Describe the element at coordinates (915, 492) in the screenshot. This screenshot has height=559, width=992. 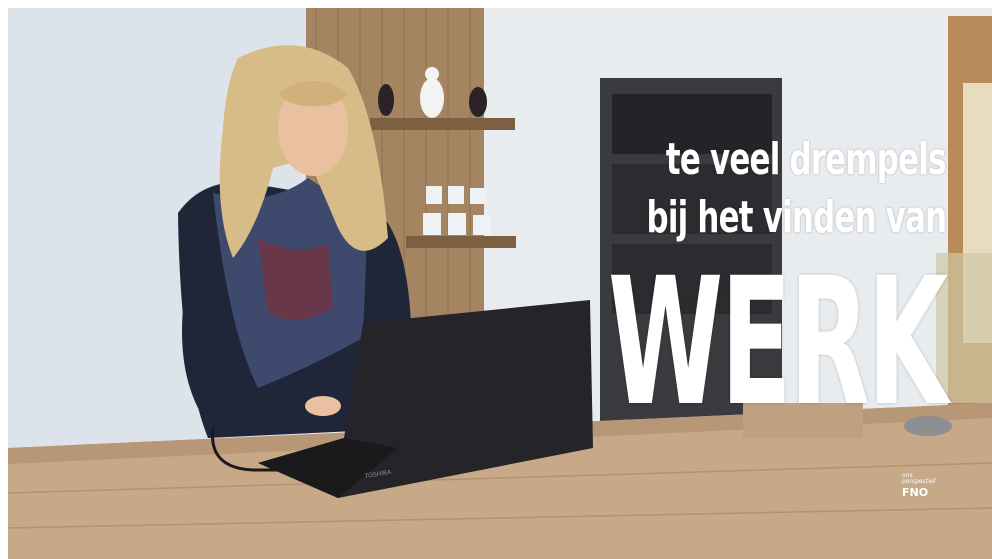
I see `logo-name: FNO` at that location.